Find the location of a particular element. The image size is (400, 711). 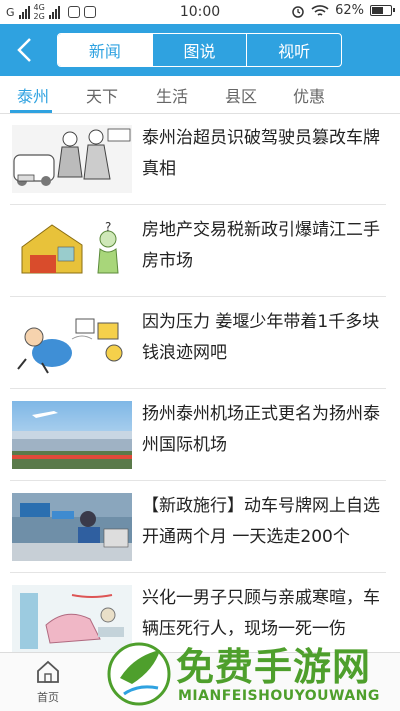

airport-photo-image is located at coordinates (72, 435).